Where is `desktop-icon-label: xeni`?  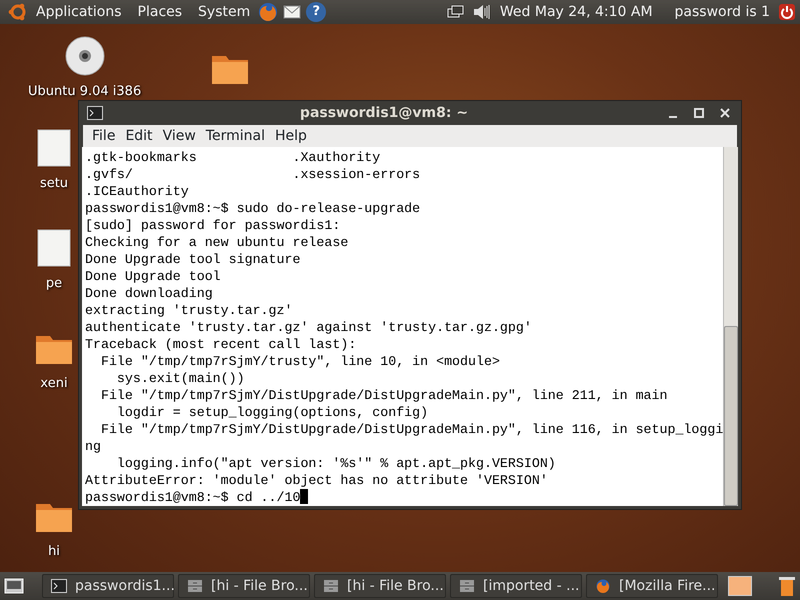
desktop-icon-label: xeni is located at coordinates (54, 384).